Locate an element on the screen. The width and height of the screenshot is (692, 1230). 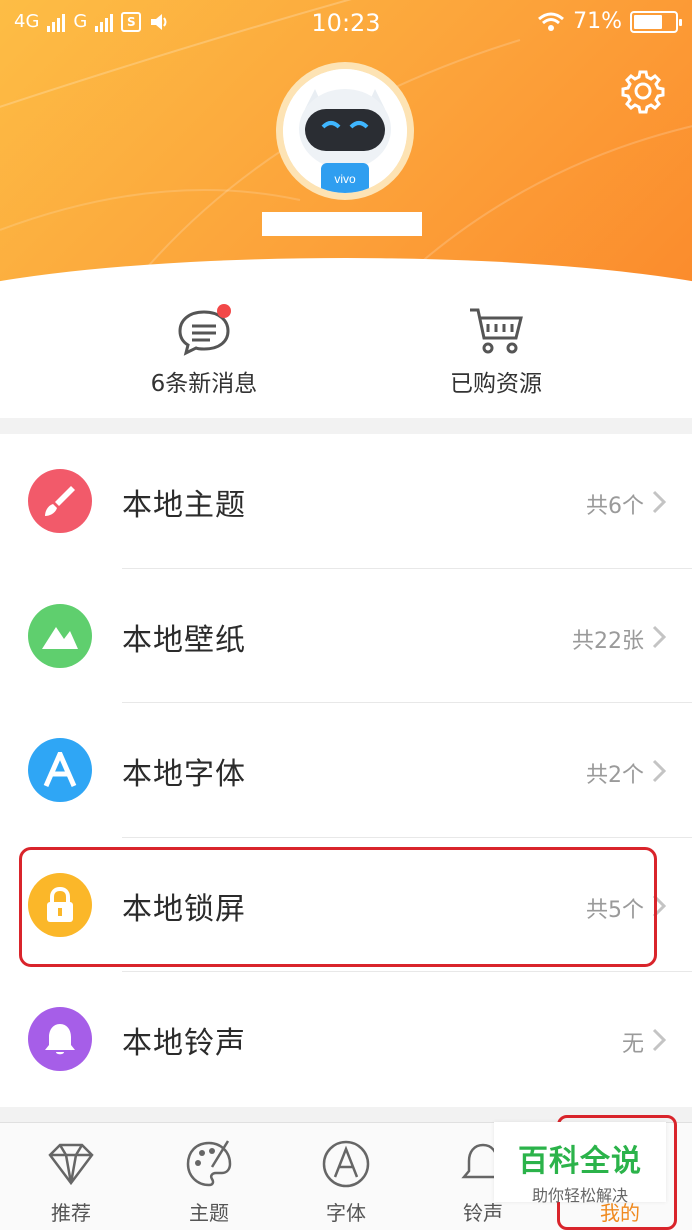
wifi-icon is located at coordinates (551, 21).